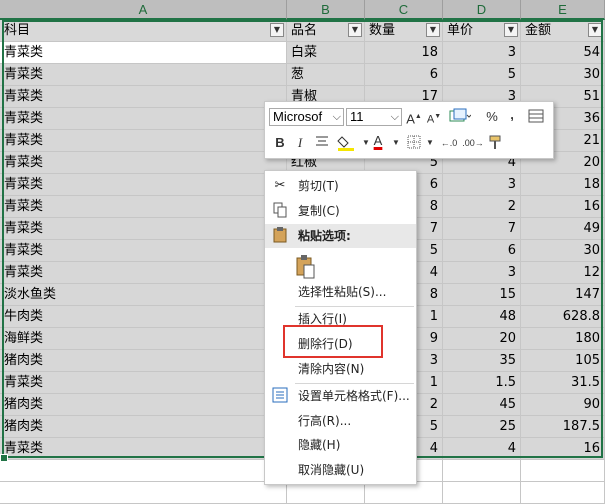 This screenshot has width=605, height=504. Describe the element at coordinates (482, 207) in the screenshot. I see `table-cell: 2` at that location.